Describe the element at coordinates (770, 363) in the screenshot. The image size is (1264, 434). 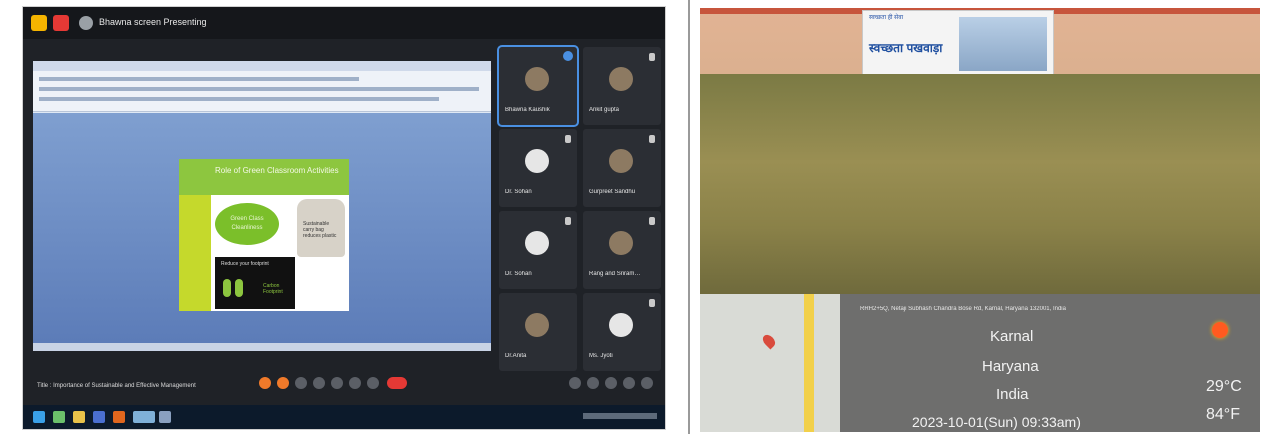
I see `location-map` at that location.